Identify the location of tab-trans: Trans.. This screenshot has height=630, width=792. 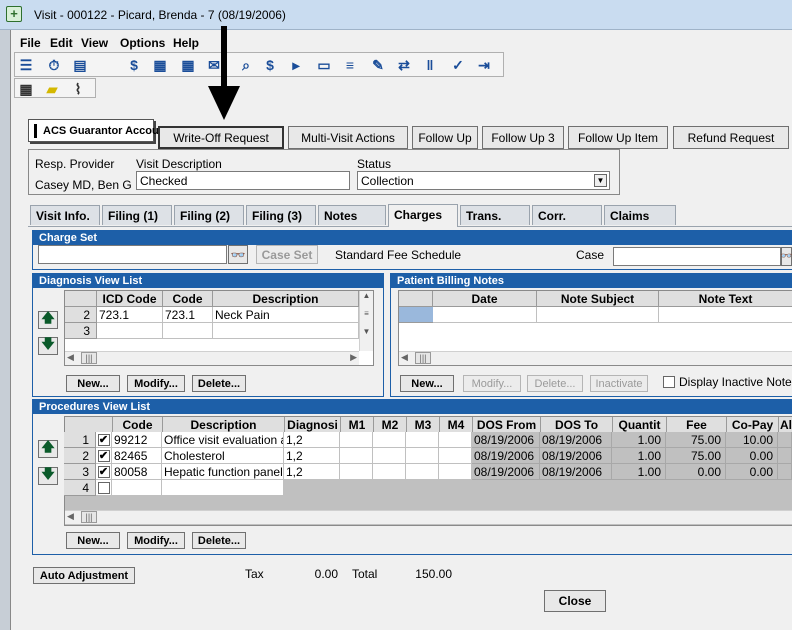
(495, 215).